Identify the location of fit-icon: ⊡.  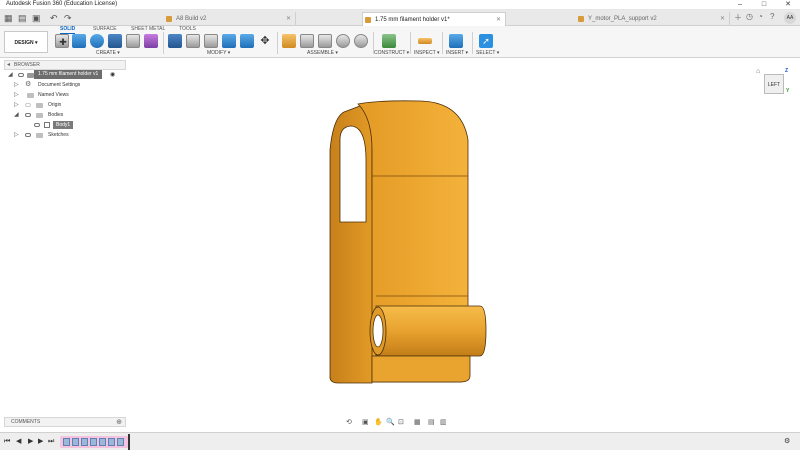
(401, 423).